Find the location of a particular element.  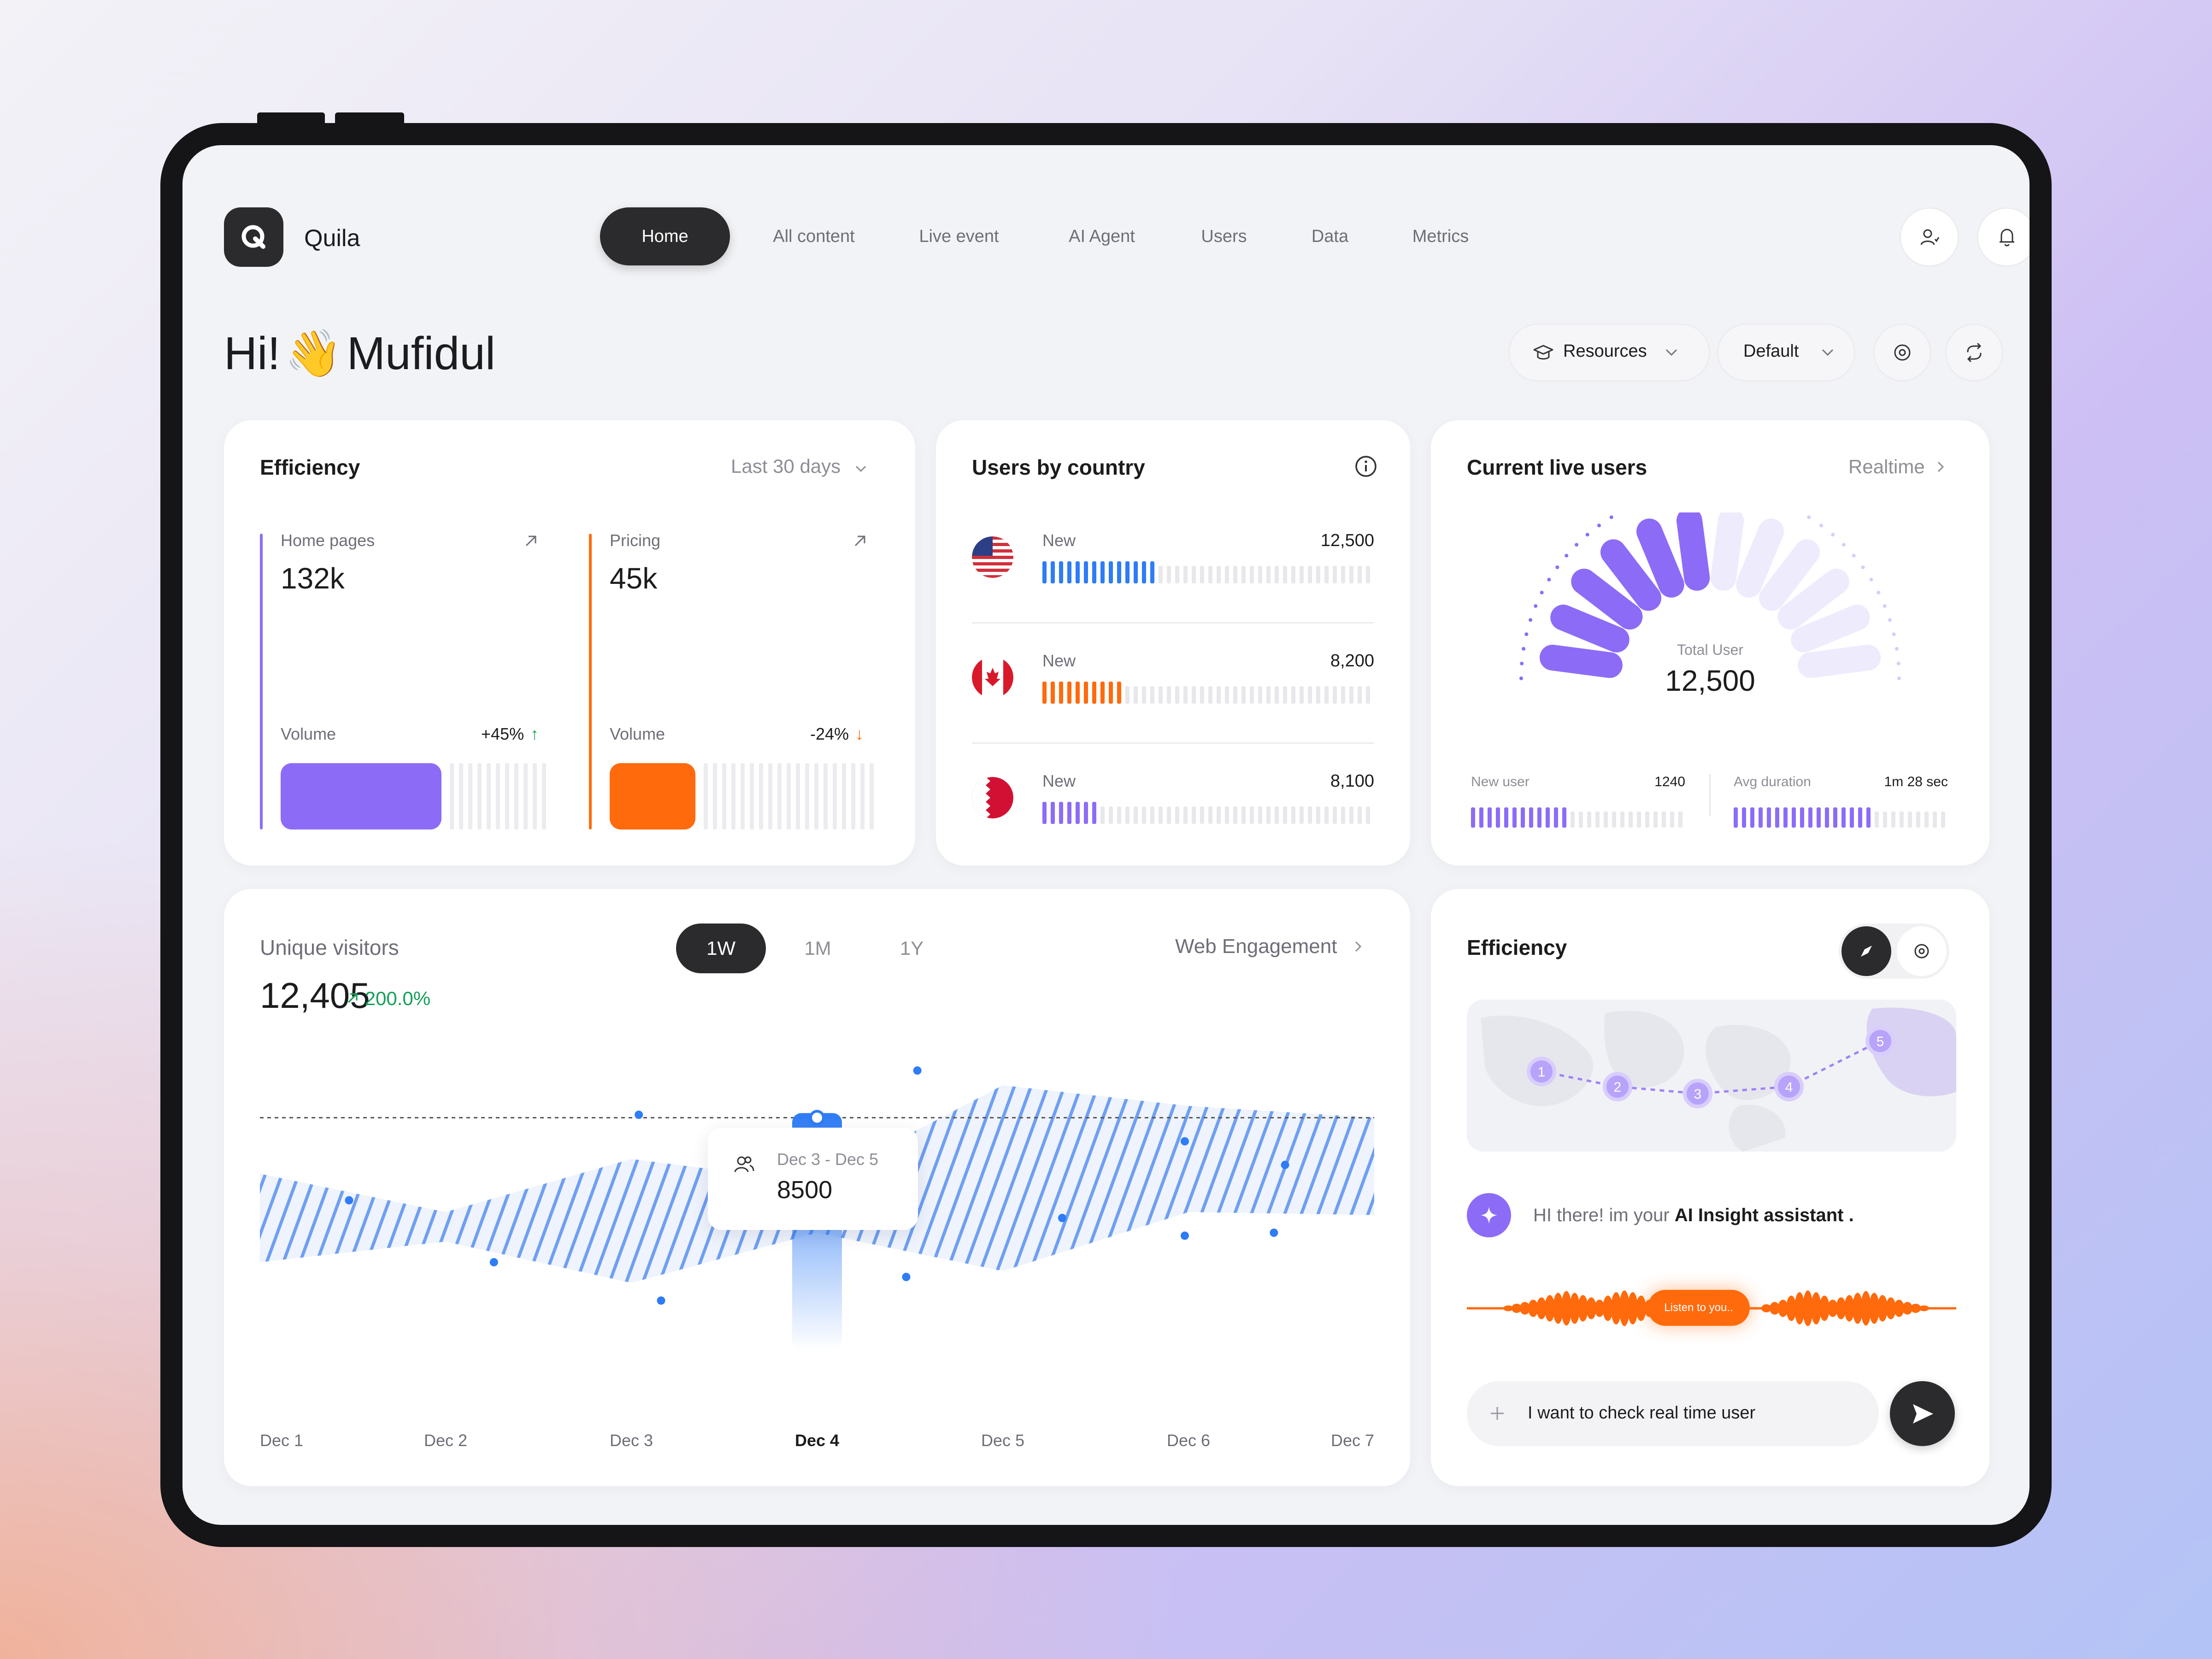

chart-tooltip: Dec 3 - Dec 5 8500 is located at coordinates (813, 1179).